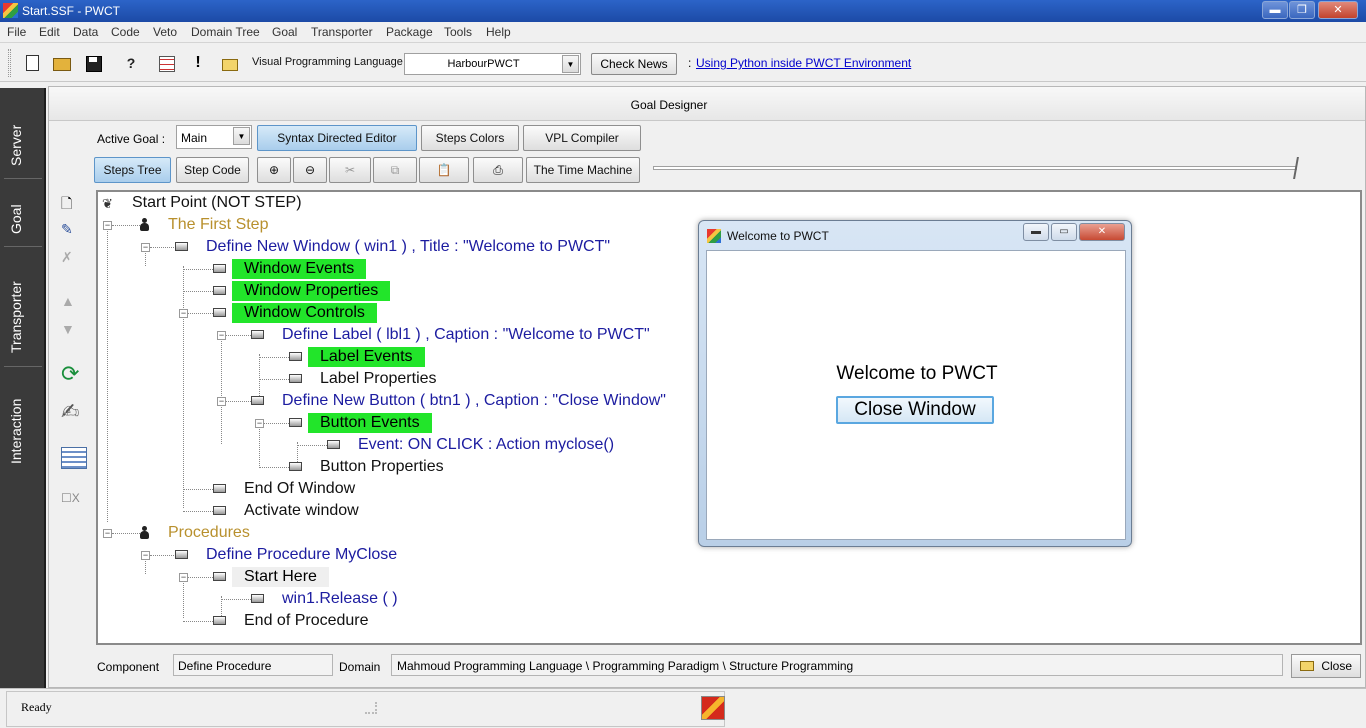 The width and height of the screenshot is (1366, 728). Describe the element at coordinates (49, 32) in the screenshot. I see `menu-edit: Edit` at that location.